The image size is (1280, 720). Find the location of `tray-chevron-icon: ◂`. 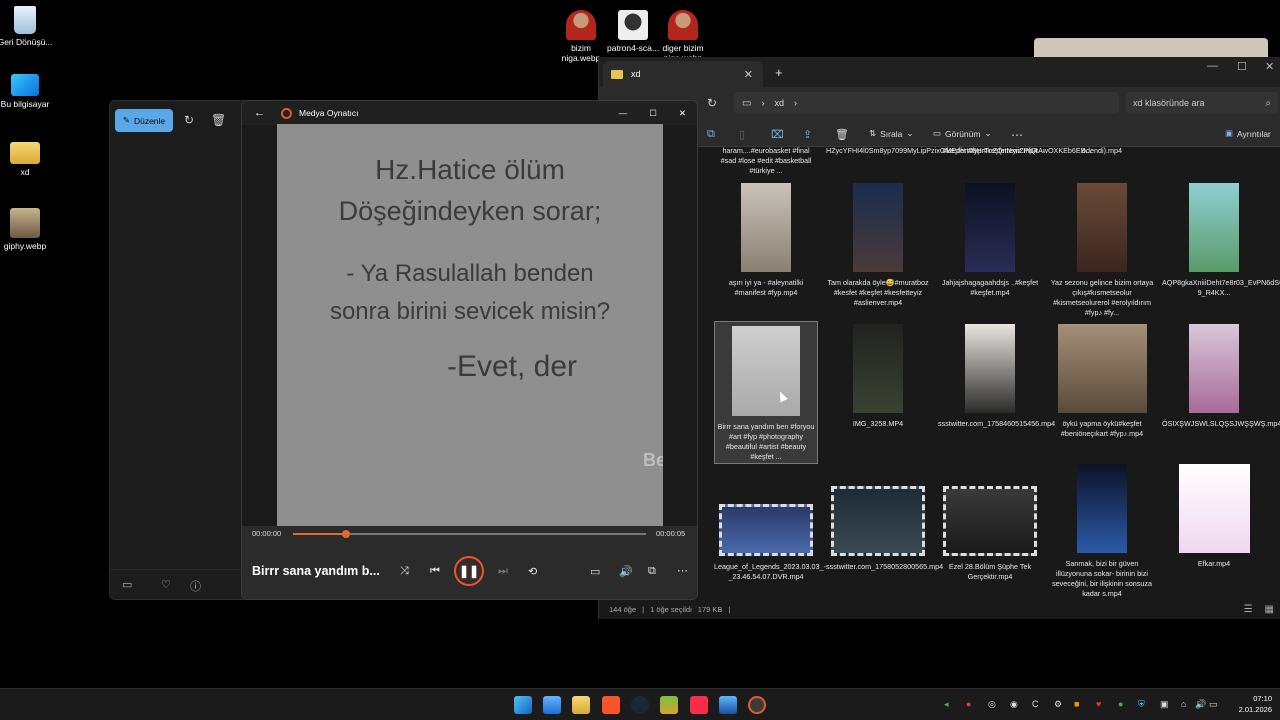

tray-chevron-icon: ◂ is located at coordinates (946, 704).